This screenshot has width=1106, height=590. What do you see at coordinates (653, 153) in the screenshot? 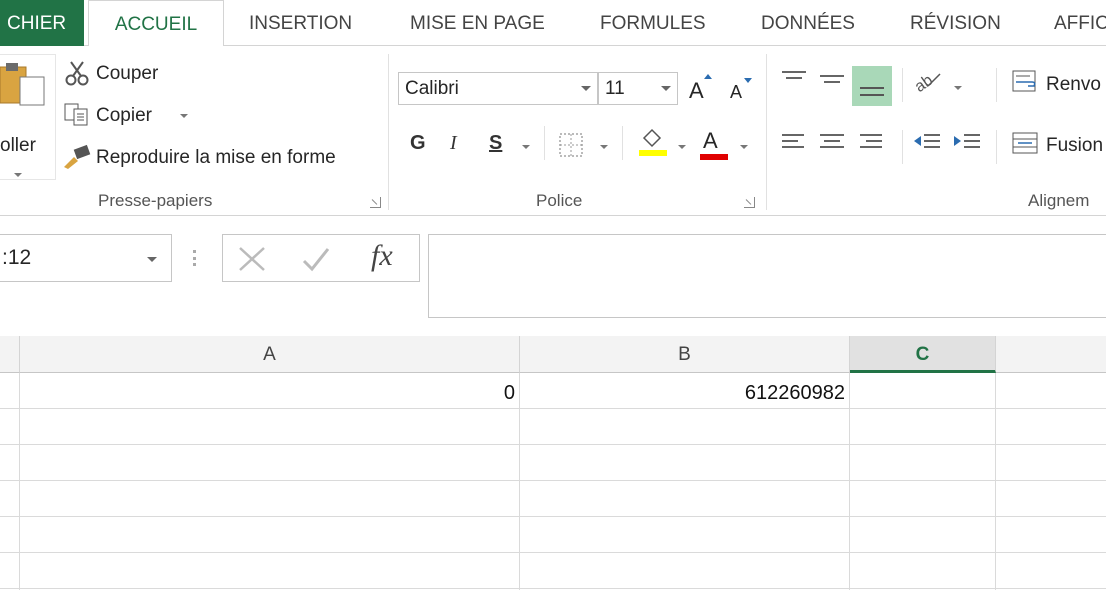
I see `fill-color-swatch` at bounding box center [653, 153].